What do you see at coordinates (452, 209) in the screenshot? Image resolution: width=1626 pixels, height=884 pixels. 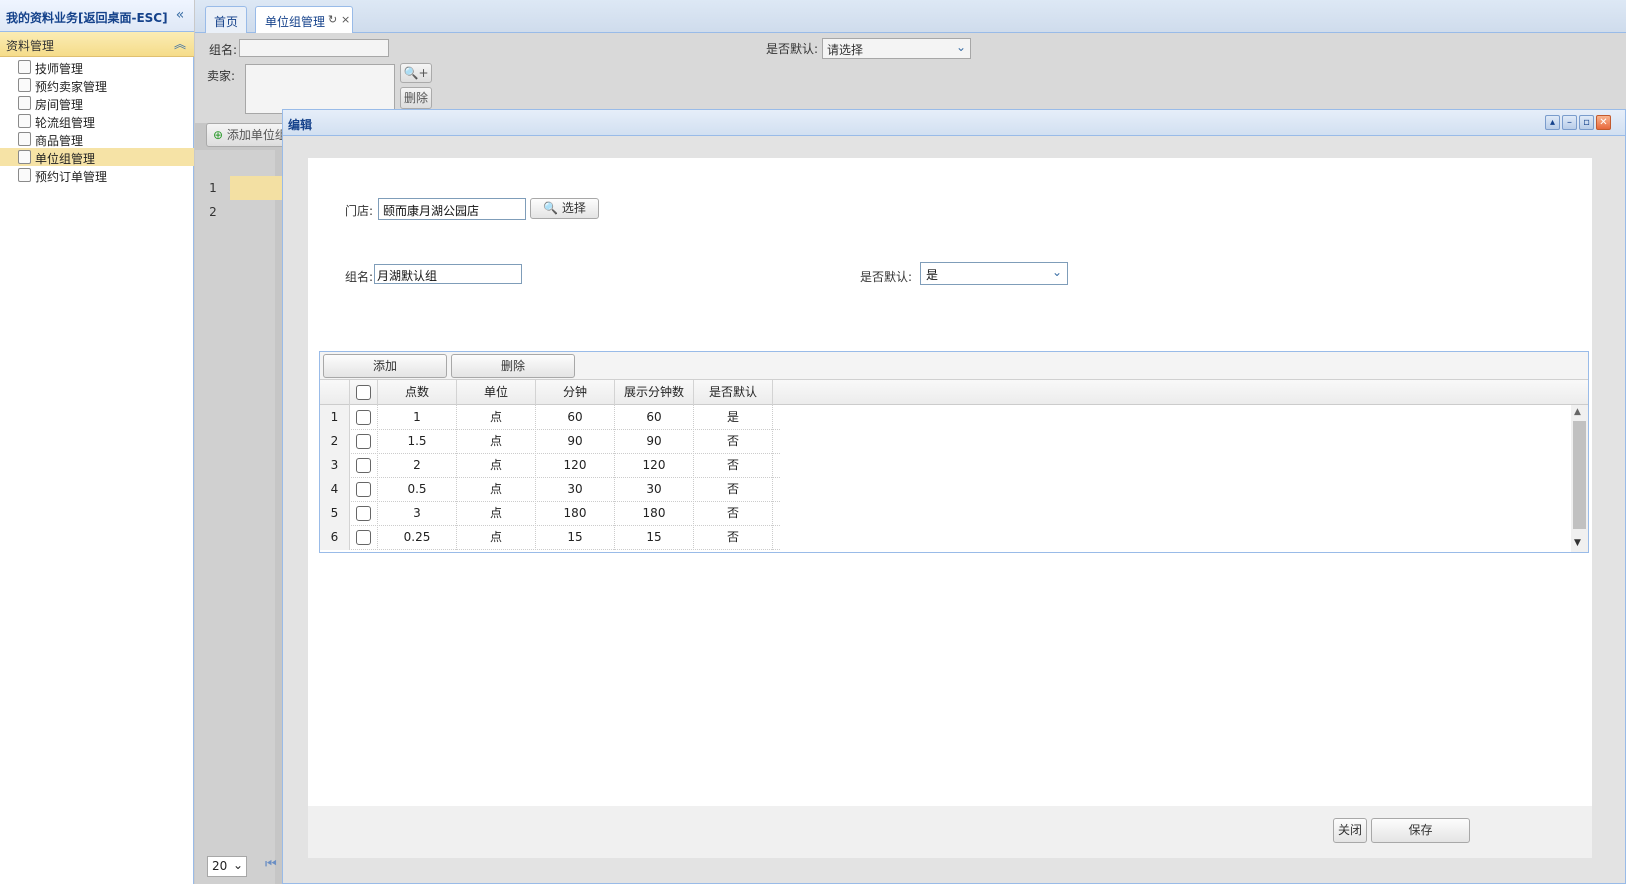 I see `store-input: 颐而康月湖公园店` at bounding box center [452, 209].